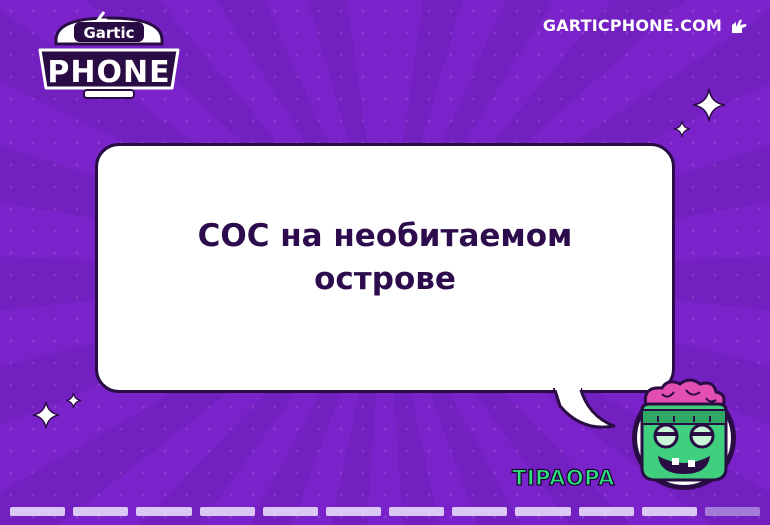 The height and width of the screenshot is (525, 770). Describe the element at coordinates (632, 25) in the screenshot. I see `site-label: GARTICPHONE.COM` at that location.